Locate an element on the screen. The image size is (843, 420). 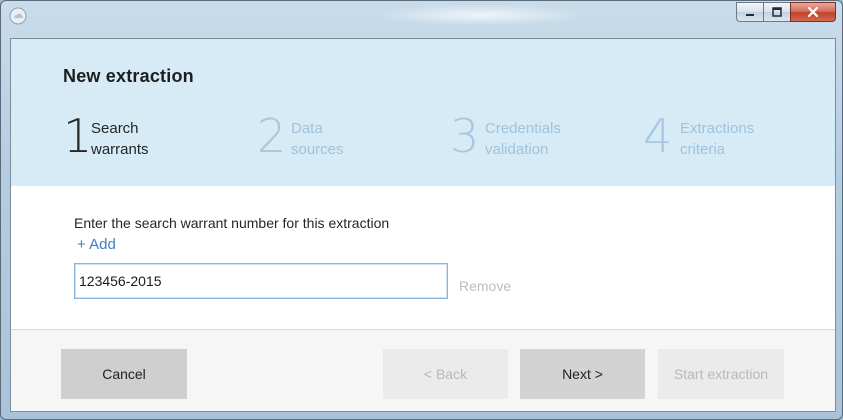
step-label: Credentials validation is located at coordinates (540, 139).